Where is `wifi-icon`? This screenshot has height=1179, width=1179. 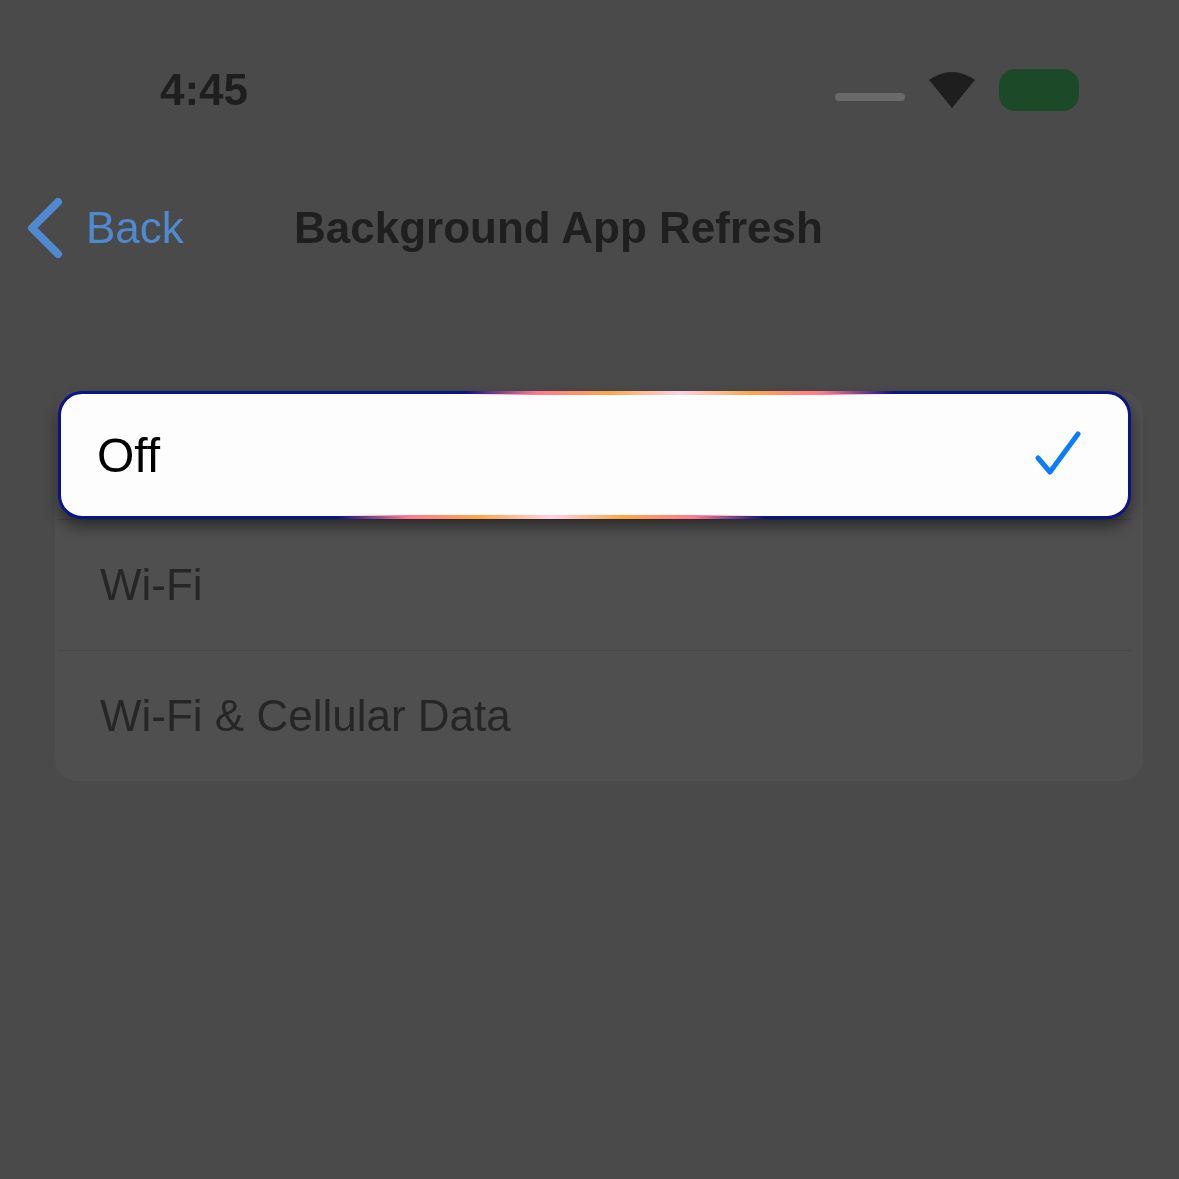 wifi-icon is located at coordinates (952, 90).